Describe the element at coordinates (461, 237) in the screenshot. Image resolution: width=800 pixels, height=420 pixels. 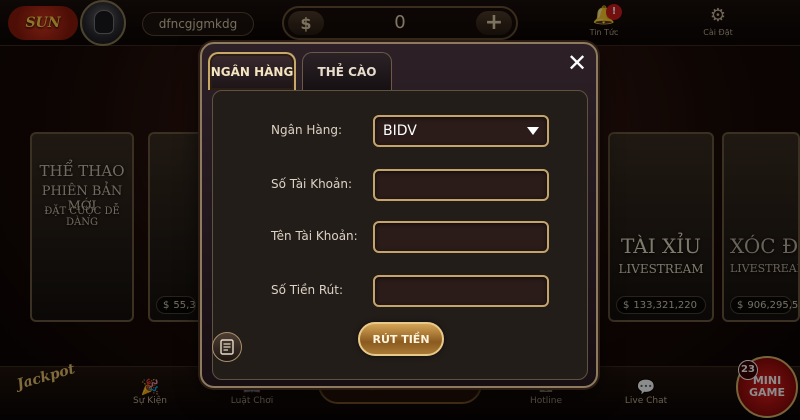
I see `account-name-input` at that location.